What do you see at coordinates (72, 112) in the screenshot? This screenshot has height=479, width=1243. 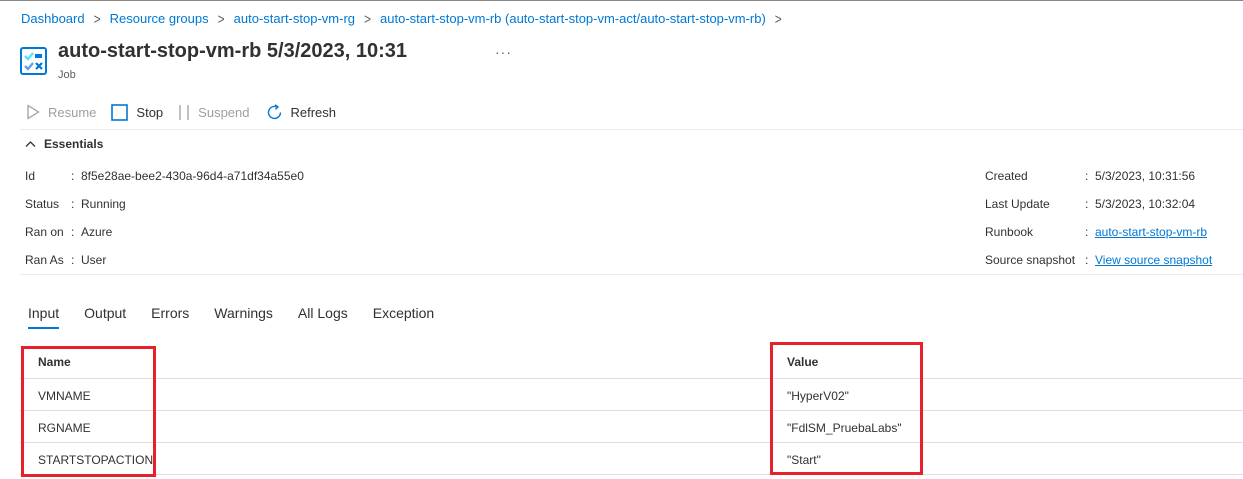 I see `resume-label: Resume` at bounding box center [72, 112].